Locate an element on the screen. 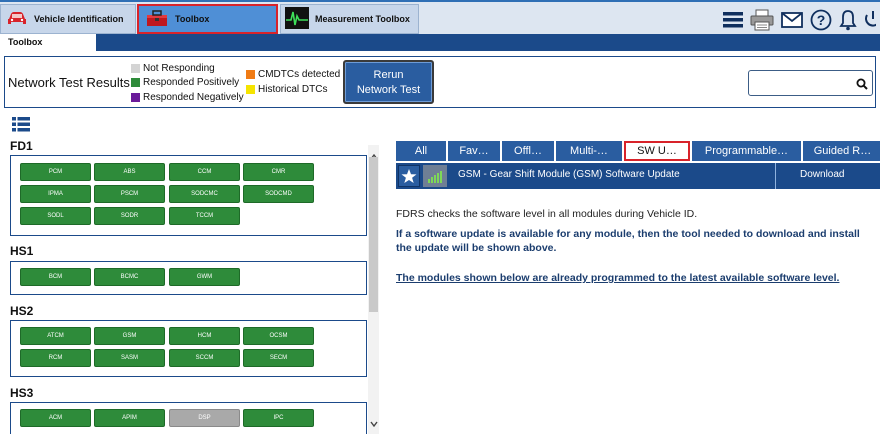 The width and height of the screenshot is (880, 434). update-message-line2: the update will be shown above. is located at coordinates (476, 248).